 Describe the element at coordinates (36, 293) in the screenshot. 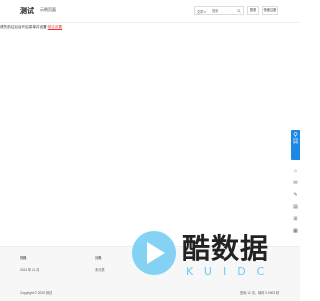

I see `footer-copyright: Copyright © 2025 测试` at that location.